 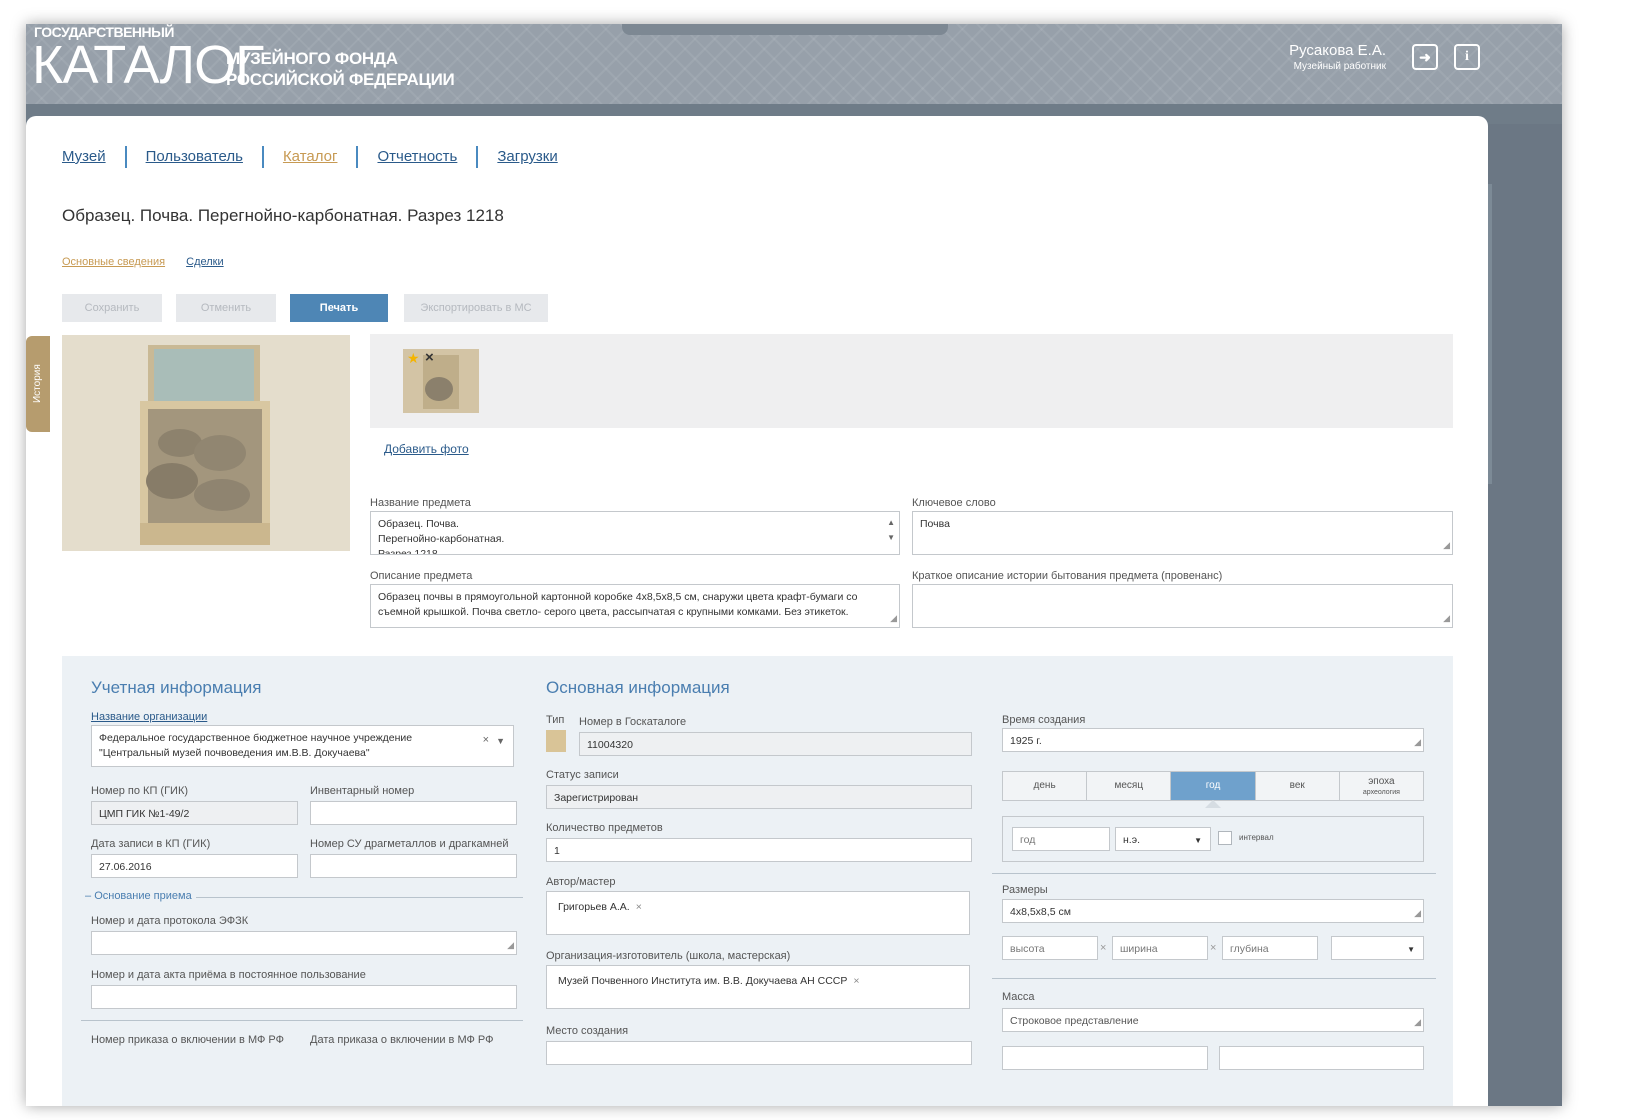 What do you see at coordinates (775, 744) in the screenshot?
I see `gos-number-field: 11004320` at bounding box center [775, 744].